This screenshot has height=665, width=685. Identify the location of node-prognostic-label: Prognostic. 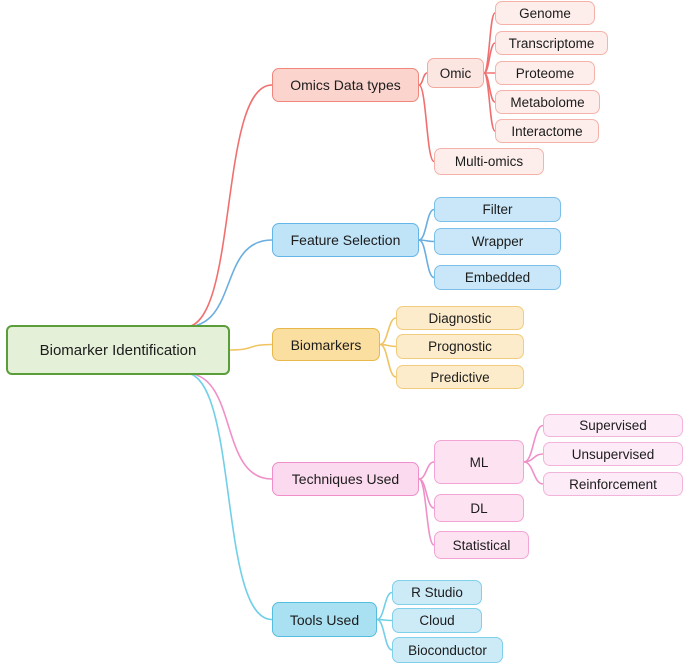
(460, 346).